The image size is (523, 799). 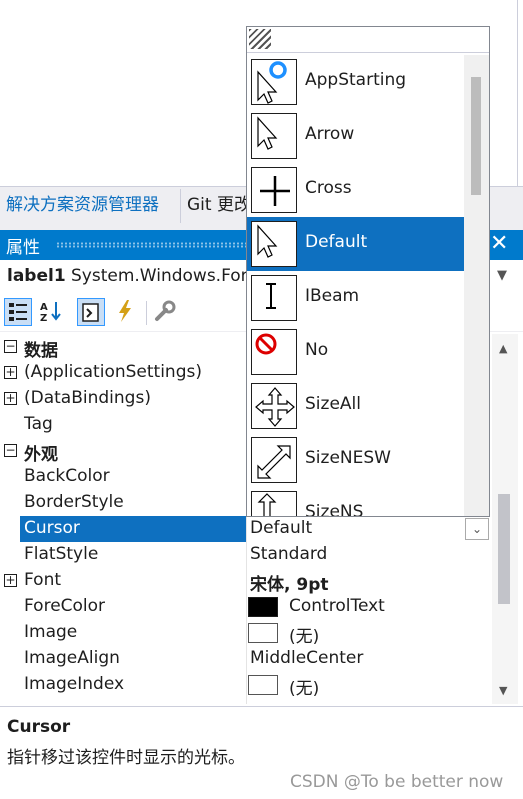 I want to click on properties-title: 属性, so click(x=23, y=248).